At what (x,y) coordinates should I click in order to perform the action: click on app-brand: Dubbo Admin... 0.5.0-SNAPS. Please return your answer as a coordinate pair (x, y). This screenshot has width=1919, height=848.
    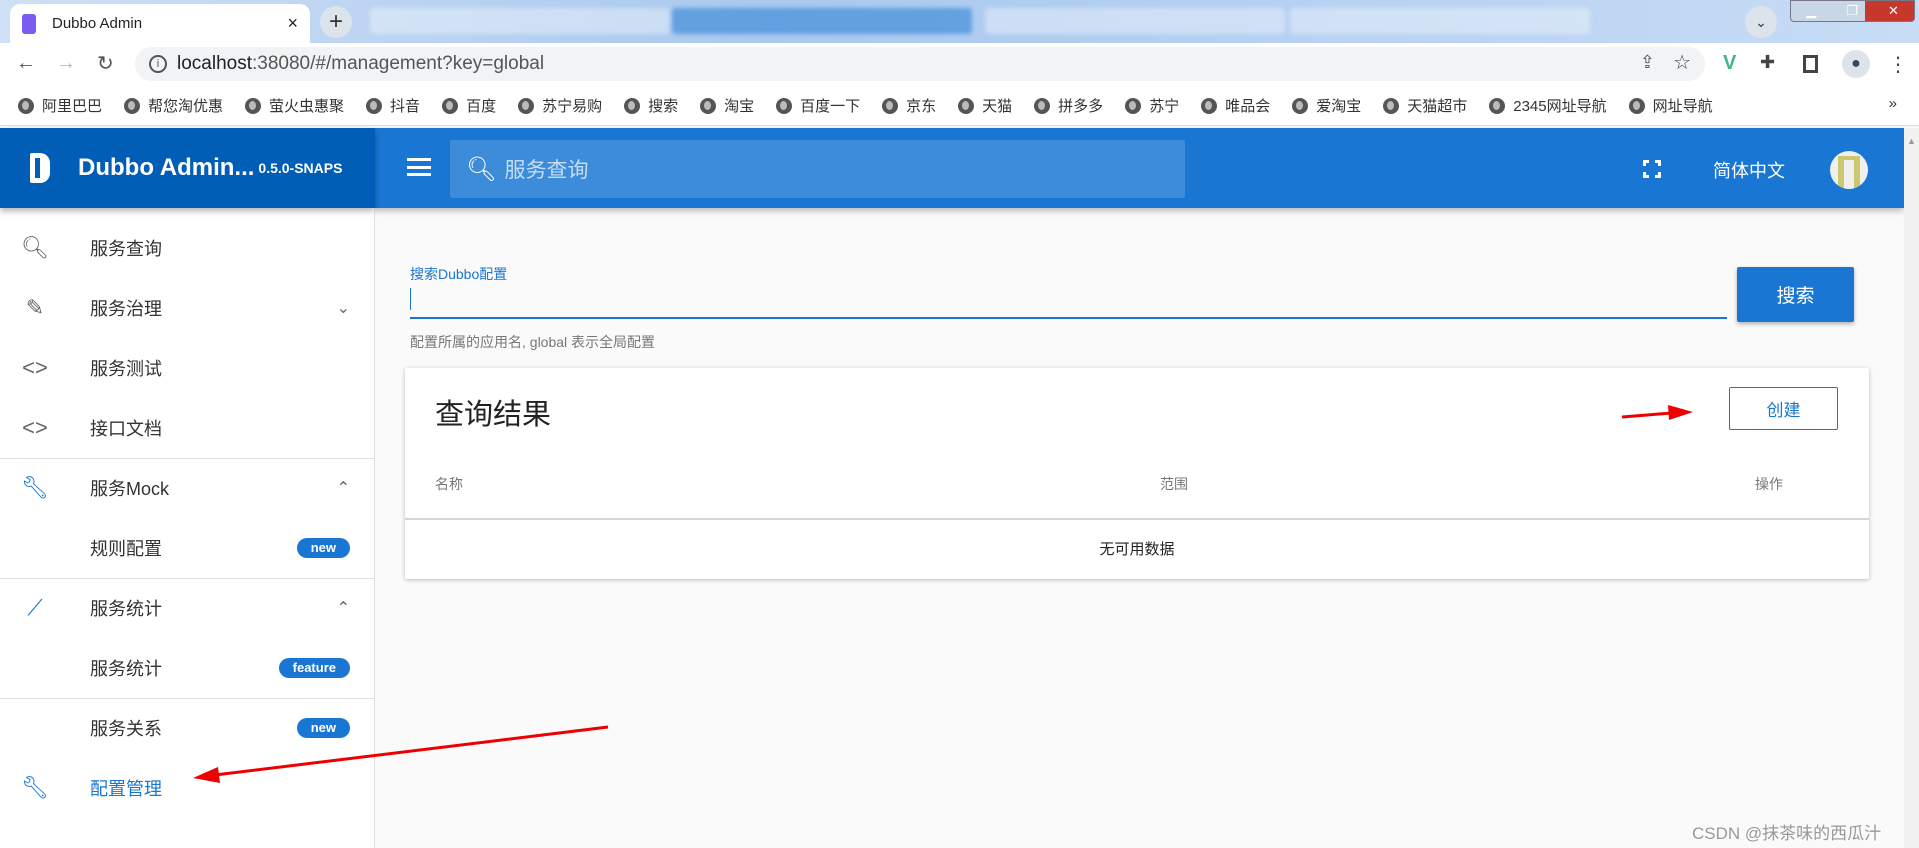
    Looking at the image, I should click on (187, 168).